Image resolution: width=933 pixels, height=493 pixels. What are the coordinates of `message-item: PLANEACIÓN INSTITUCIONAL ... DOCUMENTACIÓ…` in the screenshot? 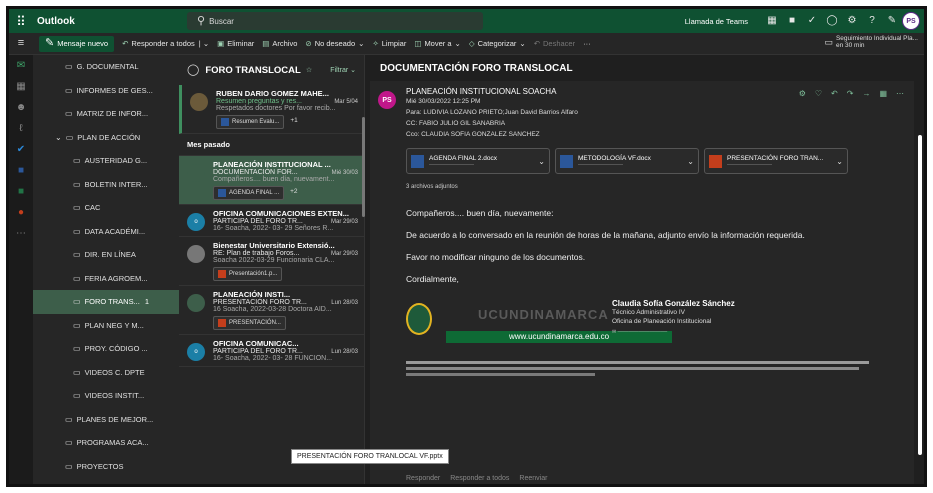 It's located at (271, 180).